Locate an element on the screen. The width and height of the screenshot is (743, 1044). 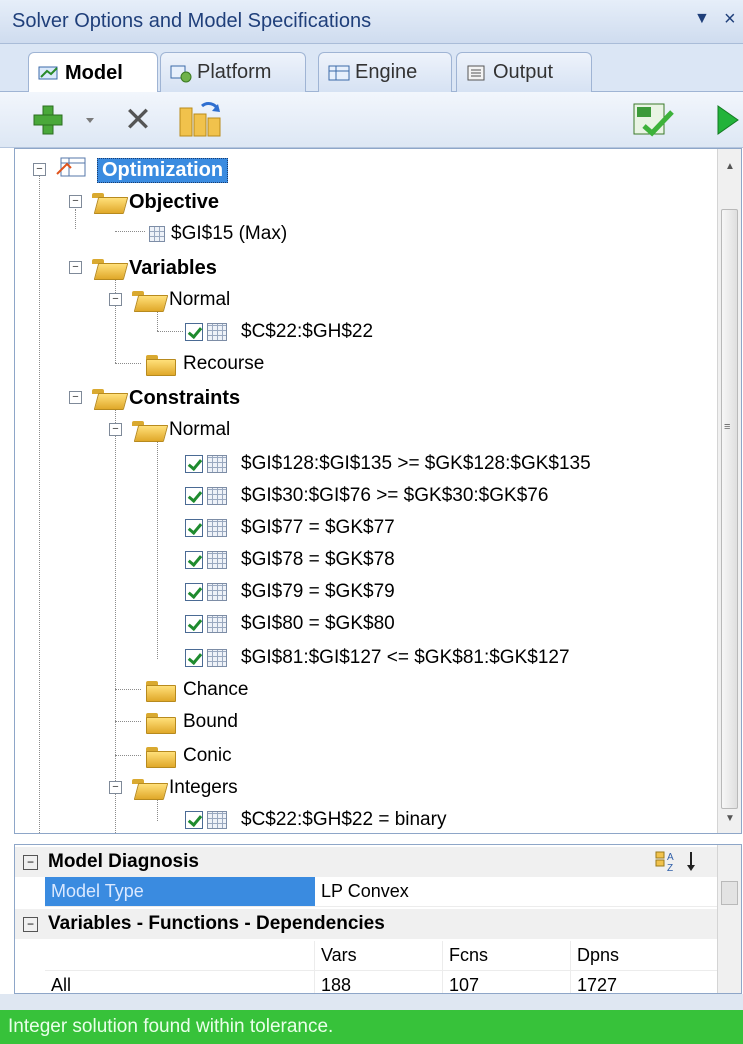
tree-node-constraints: Constraints is located at coordinates (165, 398).